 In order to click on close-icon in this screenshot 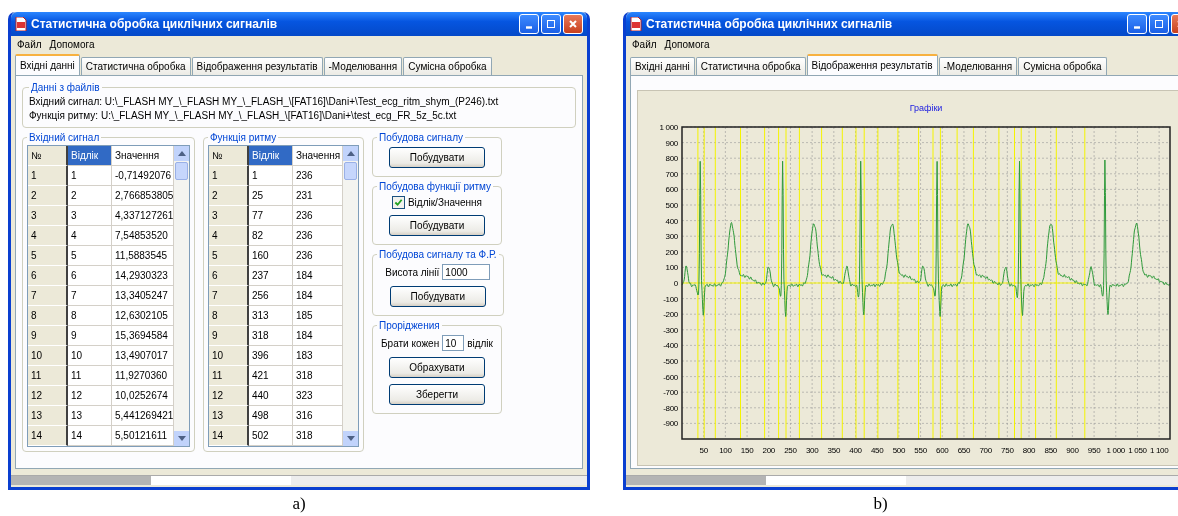, I will do `click(573, 24)`.